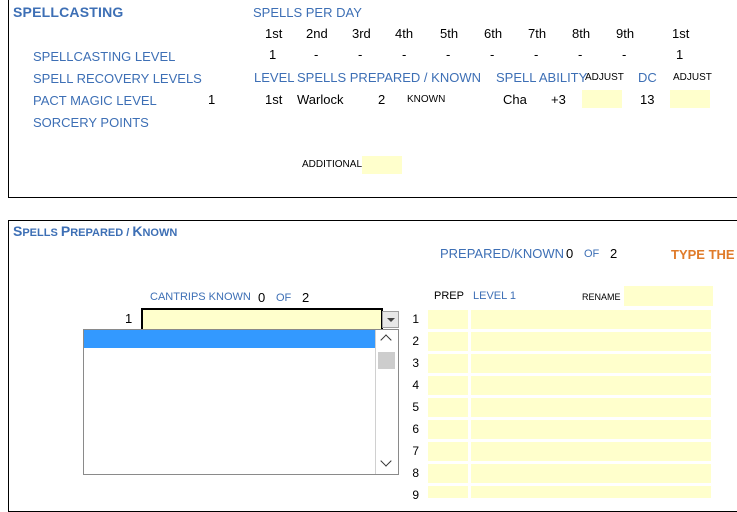  What do you see at coordinates (306, 297) in the screenshot?
I see `cantrips-total: 2` at bounding box center [306, 297].